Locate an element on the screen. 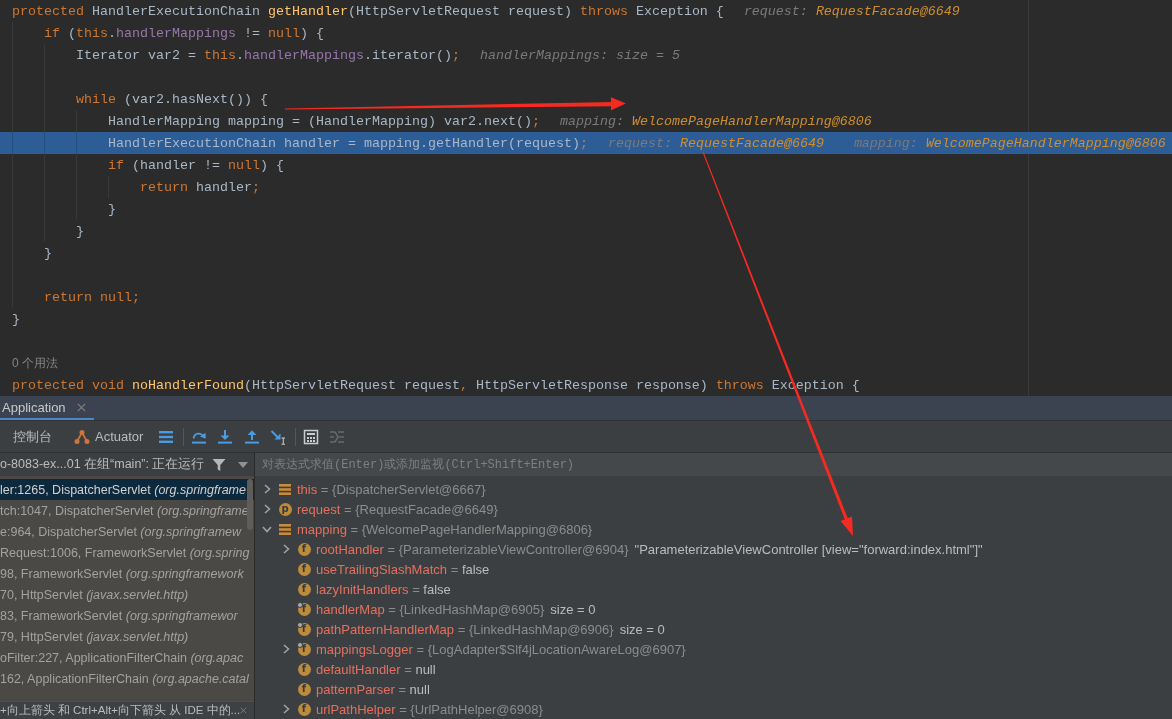  lines-chevron-icon is located at coordinates (337, 436).